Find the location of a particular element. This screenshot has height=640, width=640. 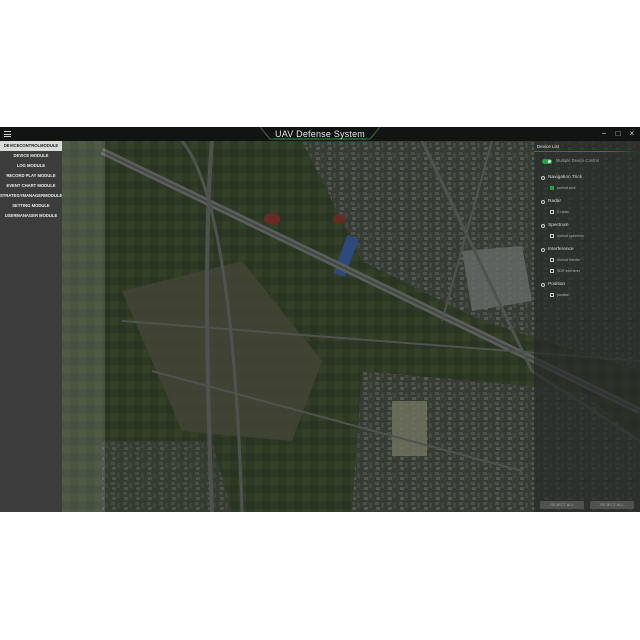

reject-all-button-left: REJECT ALL is located at coordinates (562, 505).